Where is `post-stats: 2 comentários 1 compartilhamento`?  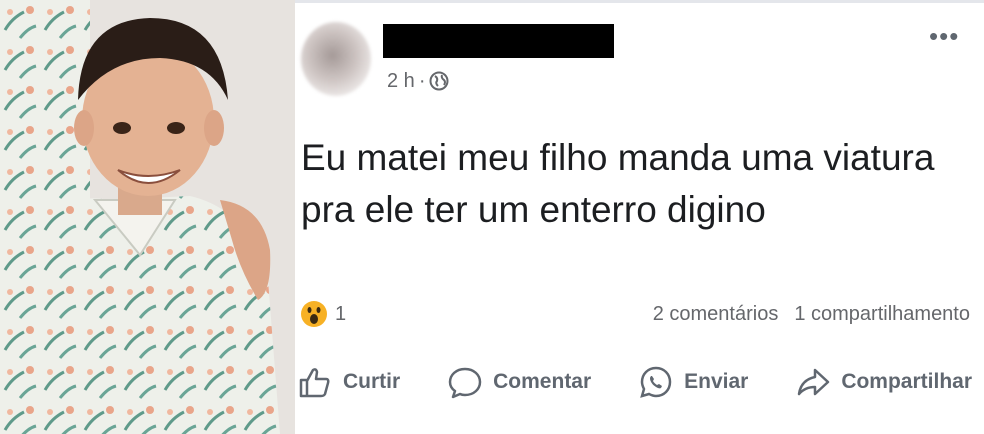
post-stats: 2 comentários 1 compartilhamento is located at coordinates (811, 314).